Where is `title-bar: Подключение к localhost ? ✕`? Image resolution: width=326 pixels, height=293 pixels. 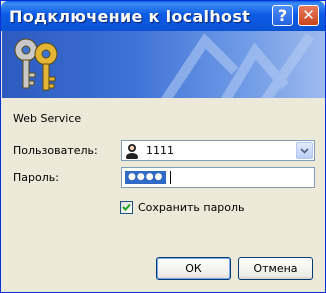
title-bar: Подключение к localhost ? ✕ is located at coordinates (163, 16).